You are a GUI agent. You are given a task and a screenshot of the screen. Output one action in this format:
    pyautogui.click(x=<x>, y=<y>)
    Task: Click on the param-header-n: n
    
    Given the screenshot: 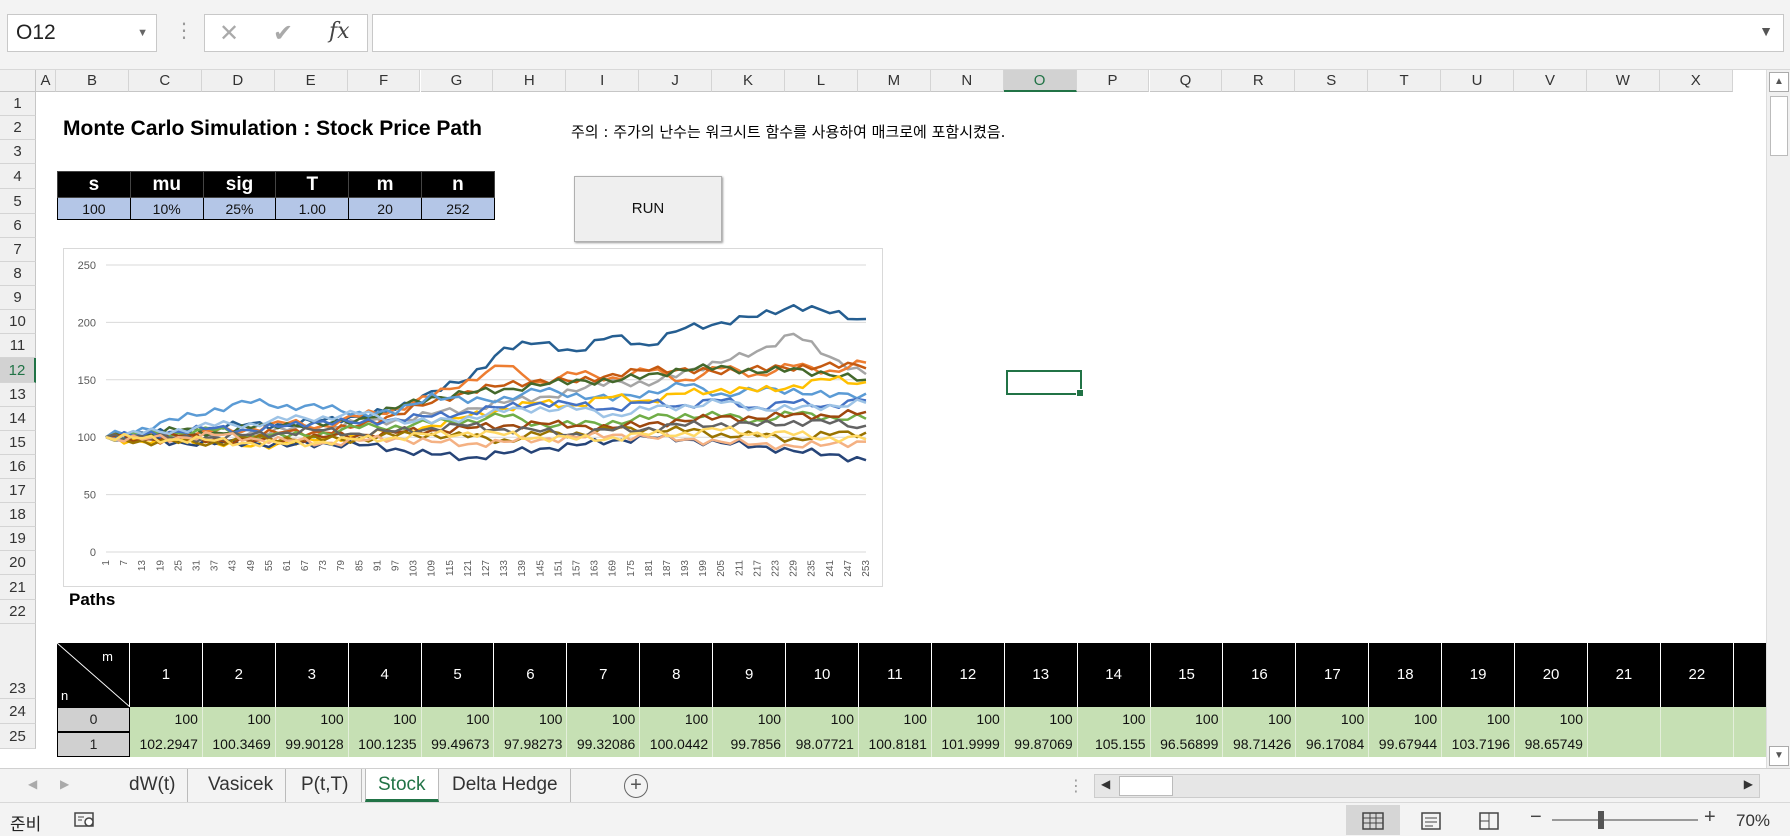 What is the action you would take?
    pyautogui.click(x=457, y=184)
    